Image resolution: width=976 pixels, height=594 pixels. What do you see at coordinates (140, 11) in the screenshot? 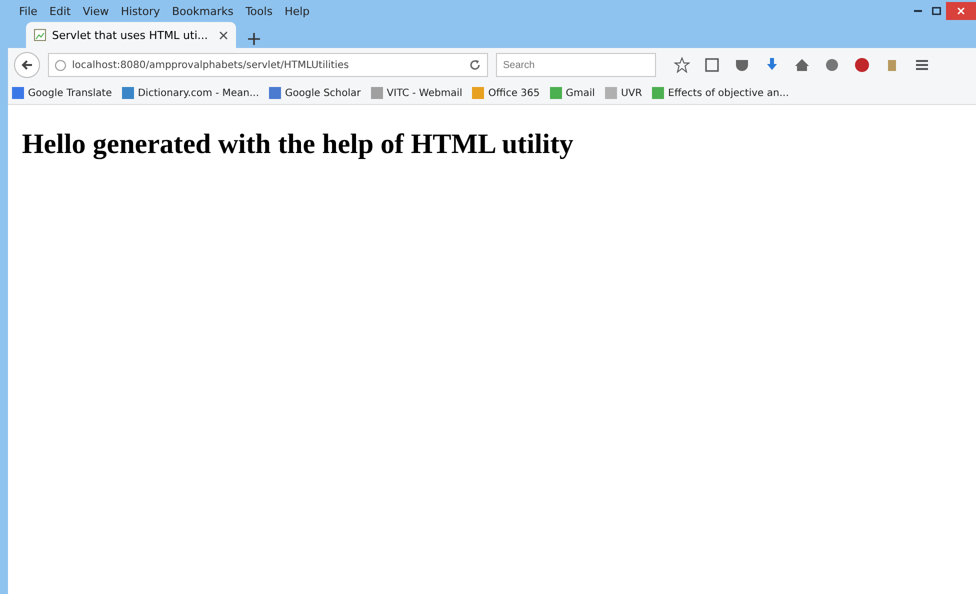
I see `menu-item: History` at bounding box center [140, 11].